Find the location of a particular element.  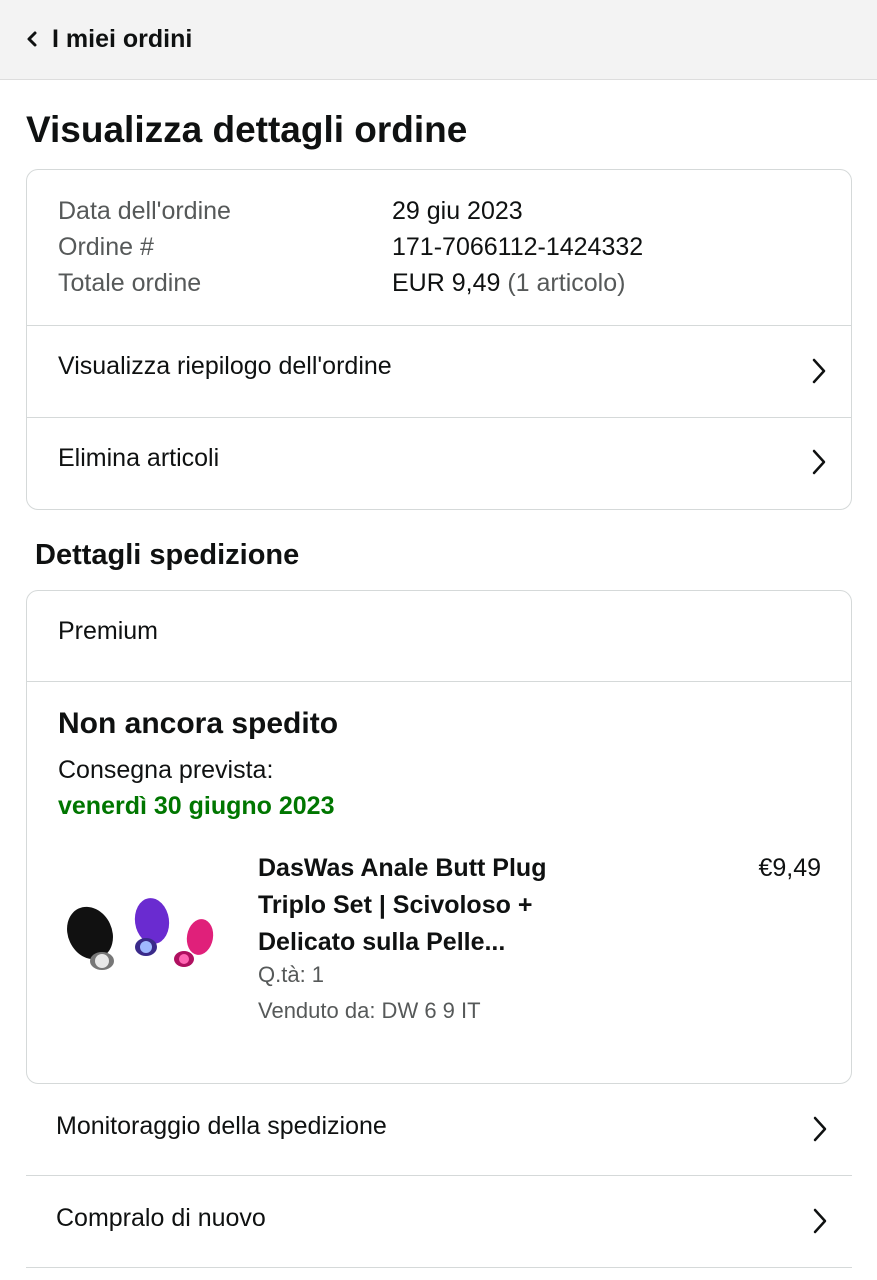

order-date-value: 29 giu 2023 is located at coordinates (457, 211).